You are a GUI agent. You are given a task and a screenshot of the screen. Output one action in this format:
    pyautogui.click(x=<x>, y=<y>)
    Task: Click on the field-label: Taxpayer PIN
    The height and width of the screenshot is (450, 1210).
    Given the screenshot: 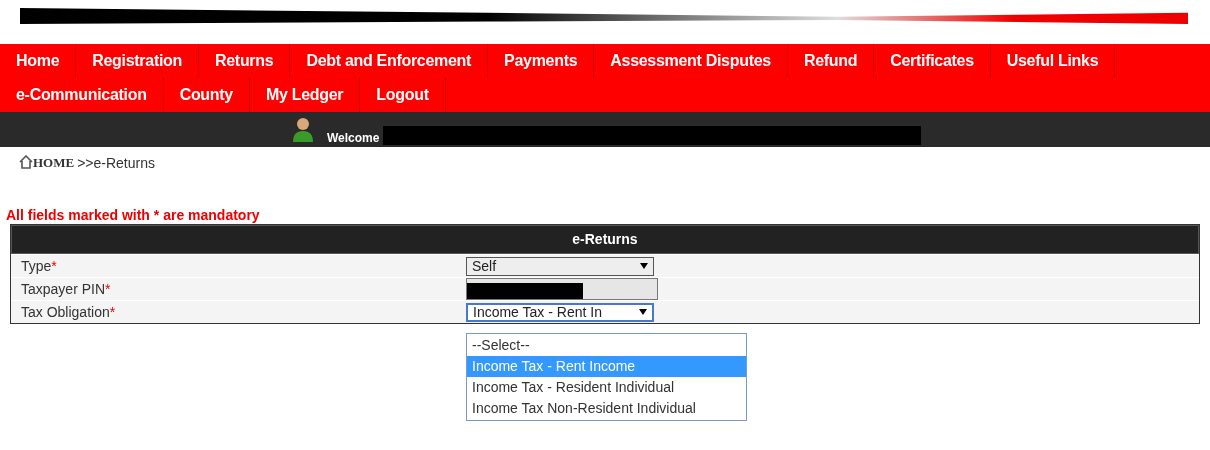 What is the action you would take?
    pyautogui.click(x=63, y=289)
    